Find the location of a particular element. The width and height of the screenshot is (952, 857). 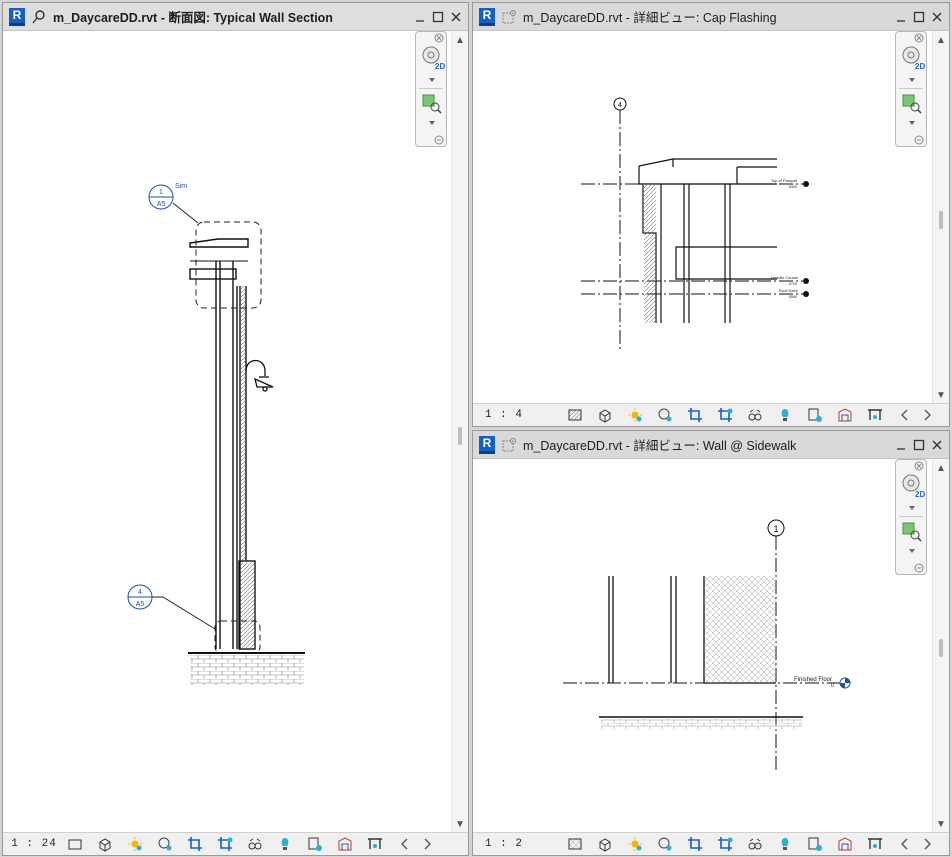

minimize-icon is located at coordinates (901, 20).